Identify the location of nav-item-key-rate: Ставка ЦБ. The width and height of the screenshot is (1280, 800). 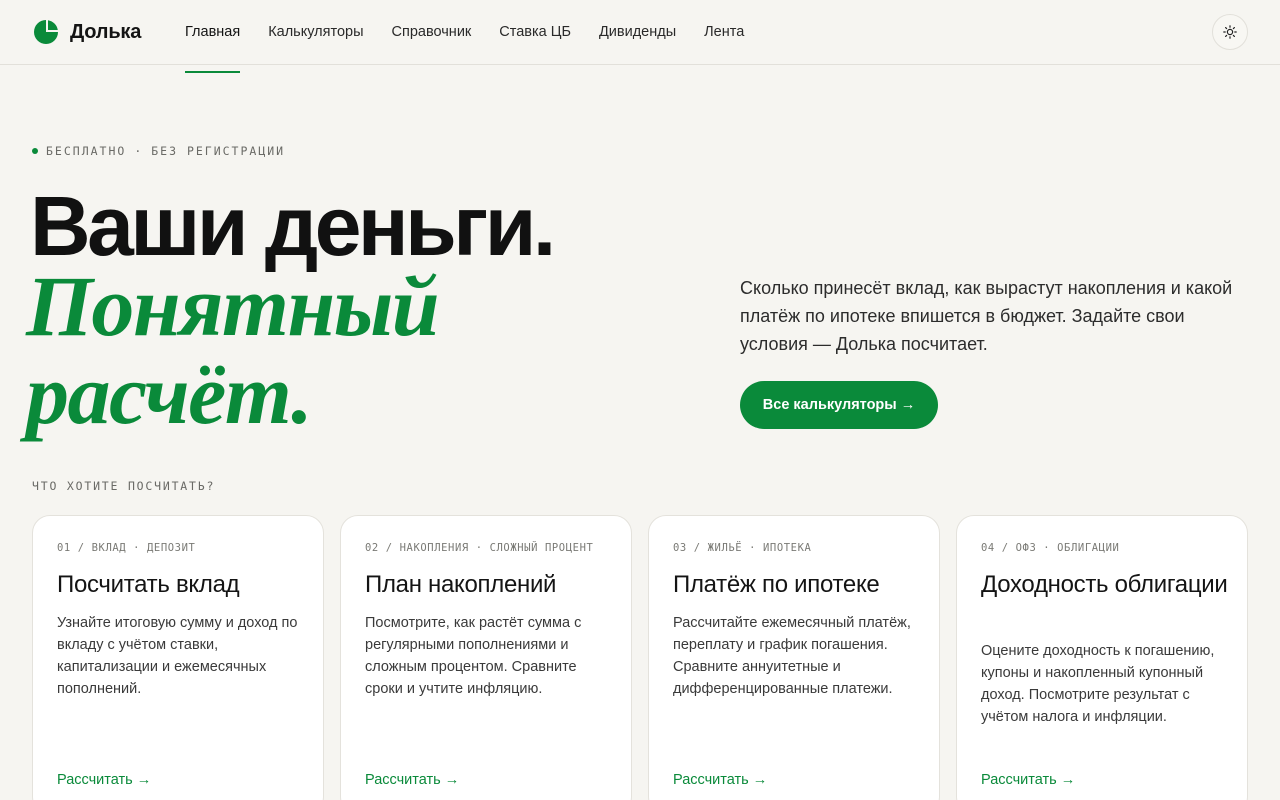
(535, 32).